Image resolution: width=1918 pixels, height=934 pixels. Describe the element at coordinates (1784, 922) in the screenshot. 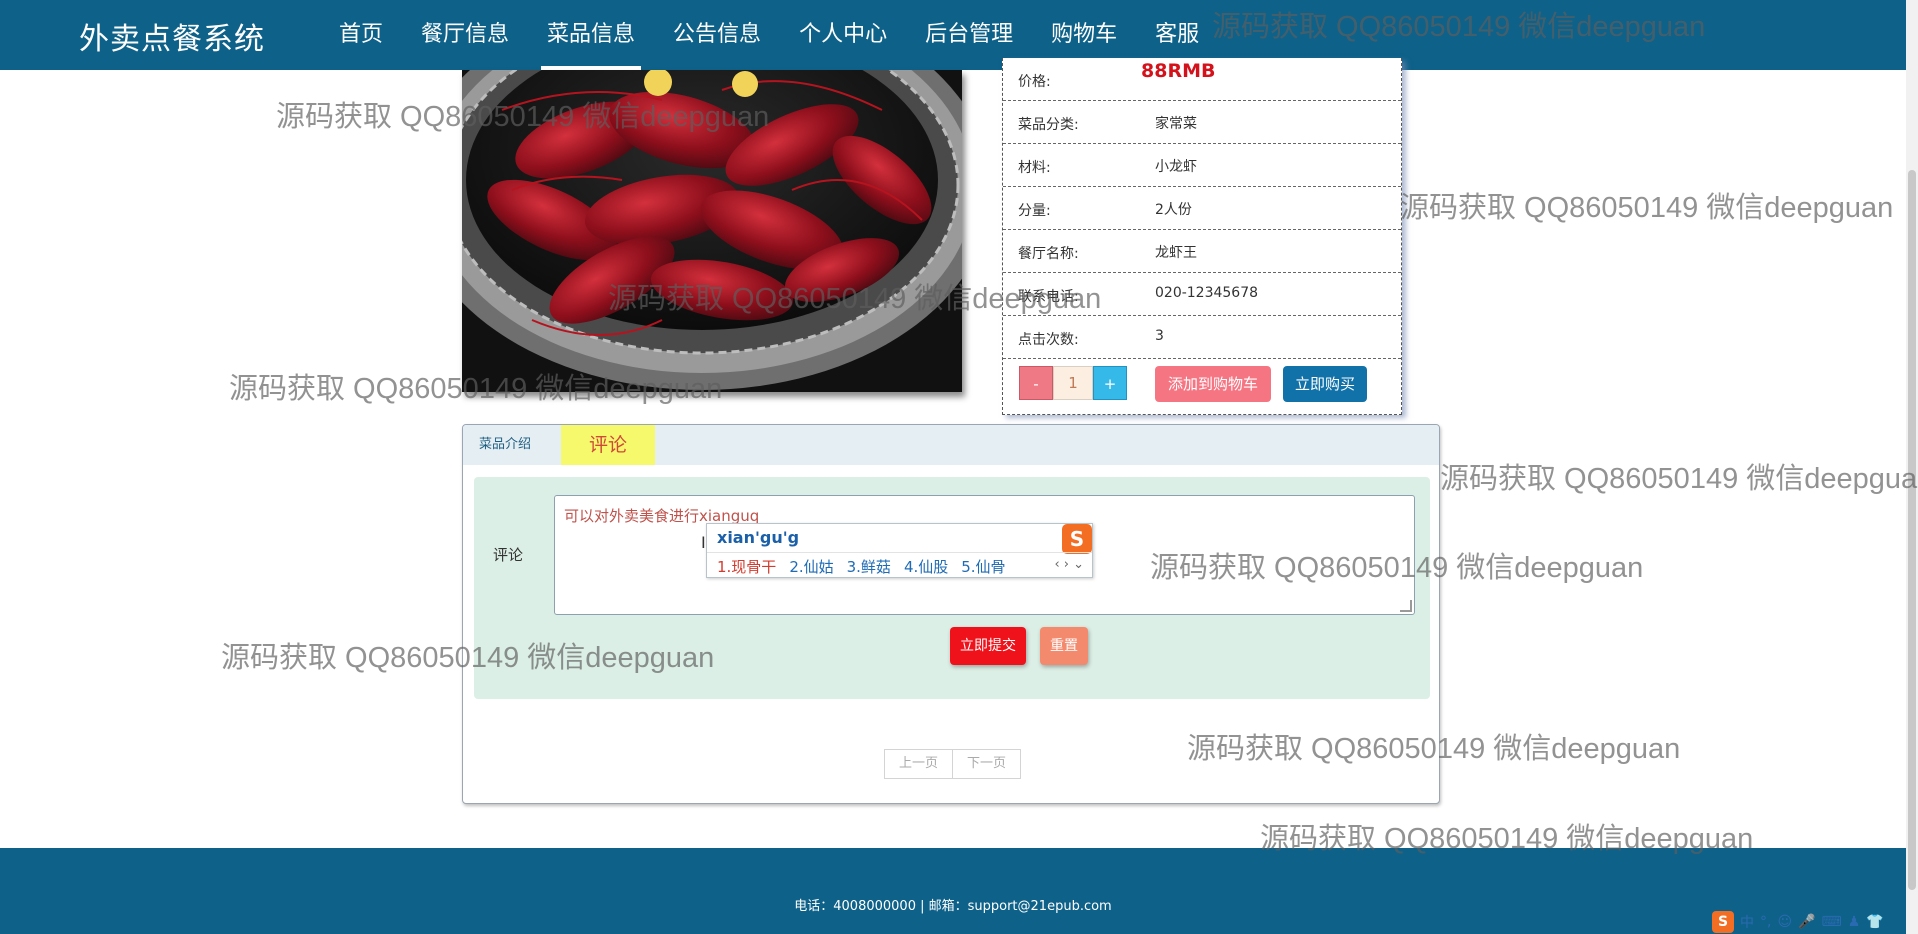

I see `emoji-icon: ☺` at that location.